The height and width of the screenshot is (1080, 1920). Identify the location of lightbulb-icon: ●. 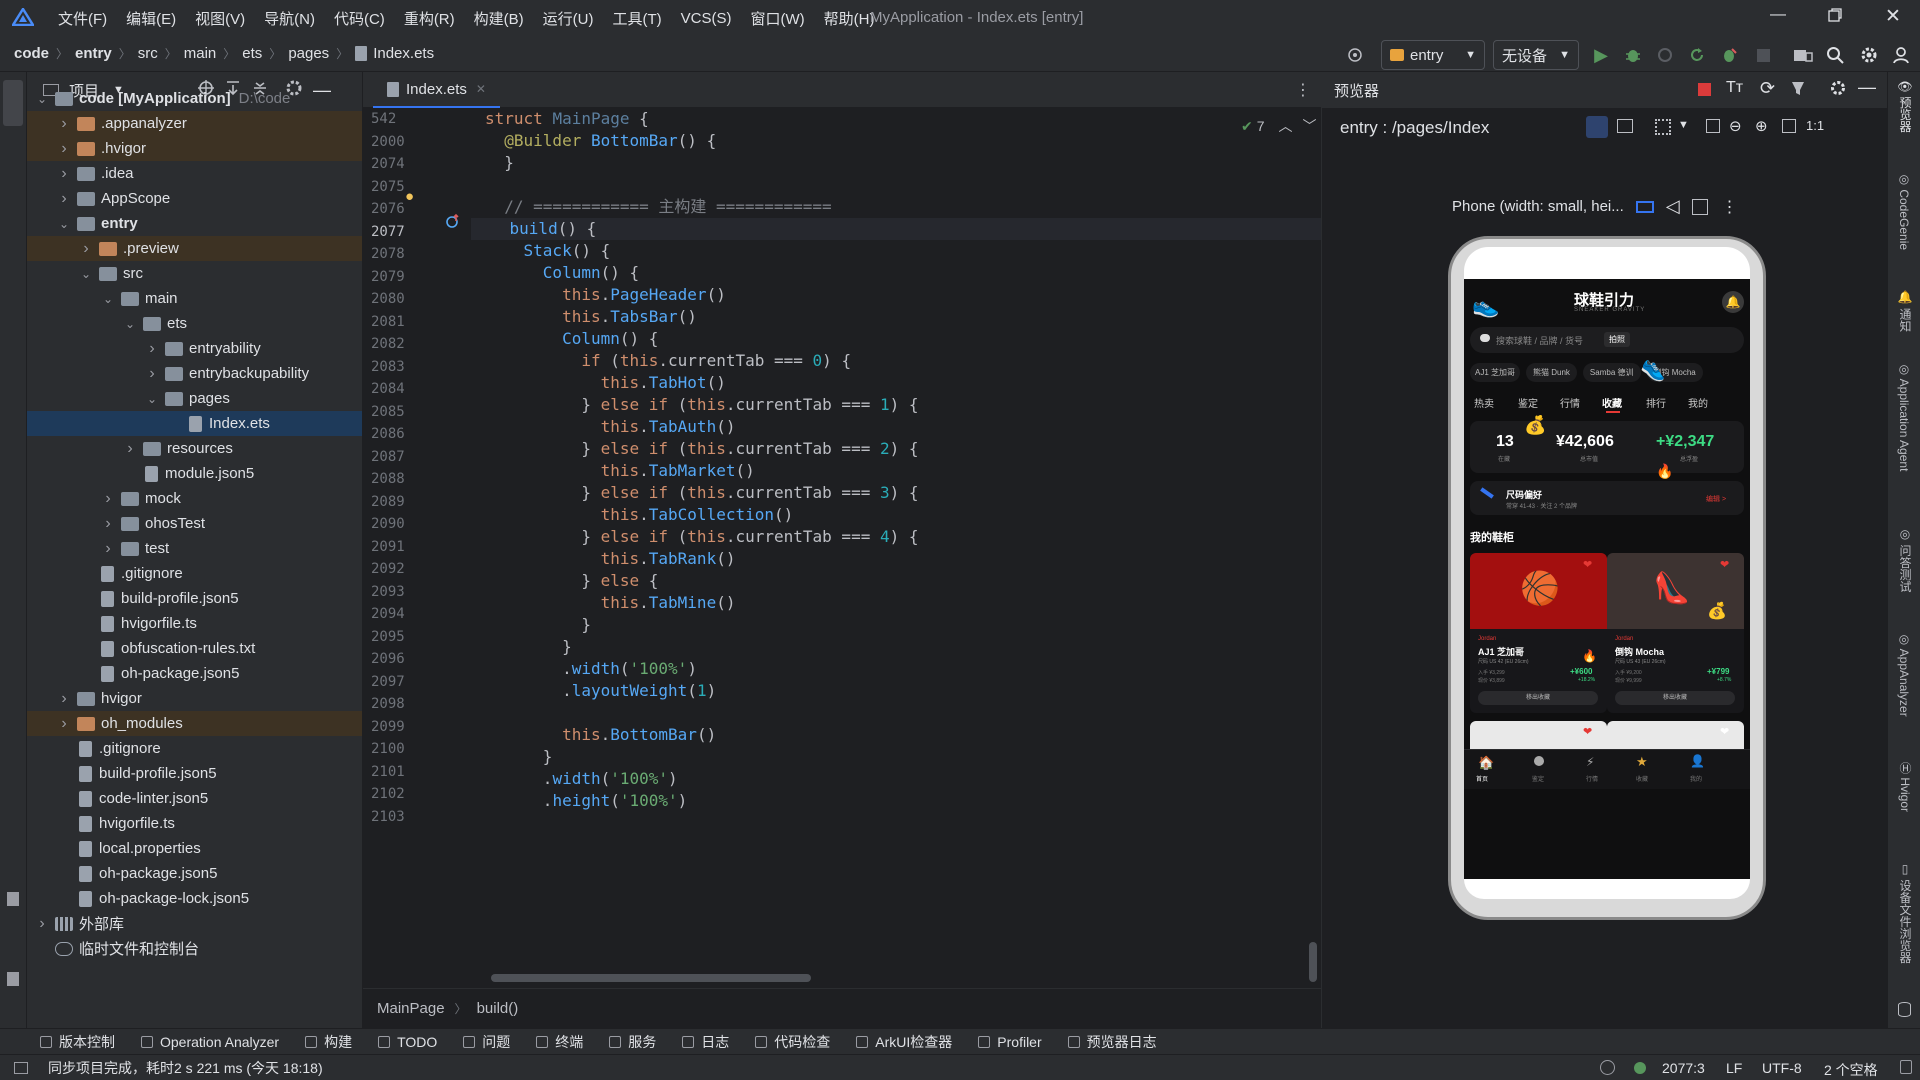
(409, 196).